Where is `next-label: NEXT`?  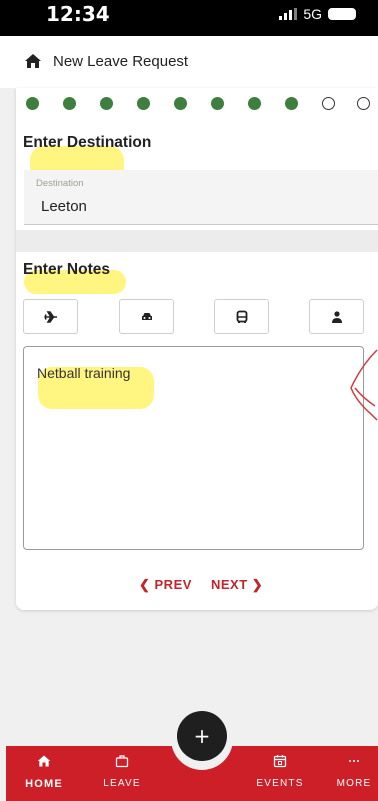 next-label: NEXT is located at coordinates (229, 584).